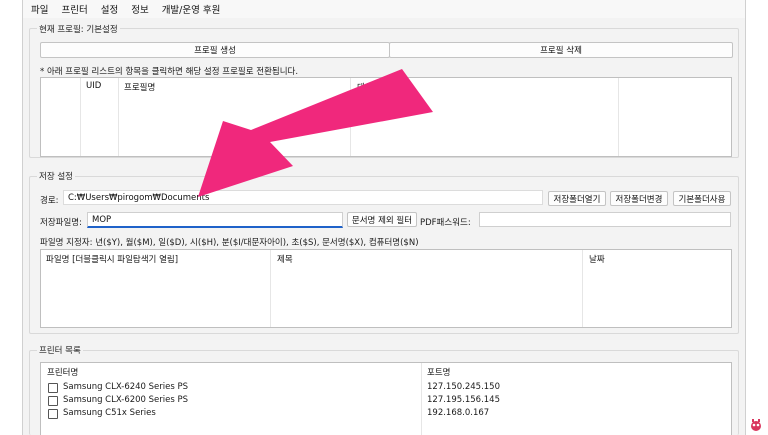  What do you see at coordinates (126, 387) in the screenshot?
I see `printer-name: Samsung CLX-6240 Series PS` at bounding box center [126, 387].